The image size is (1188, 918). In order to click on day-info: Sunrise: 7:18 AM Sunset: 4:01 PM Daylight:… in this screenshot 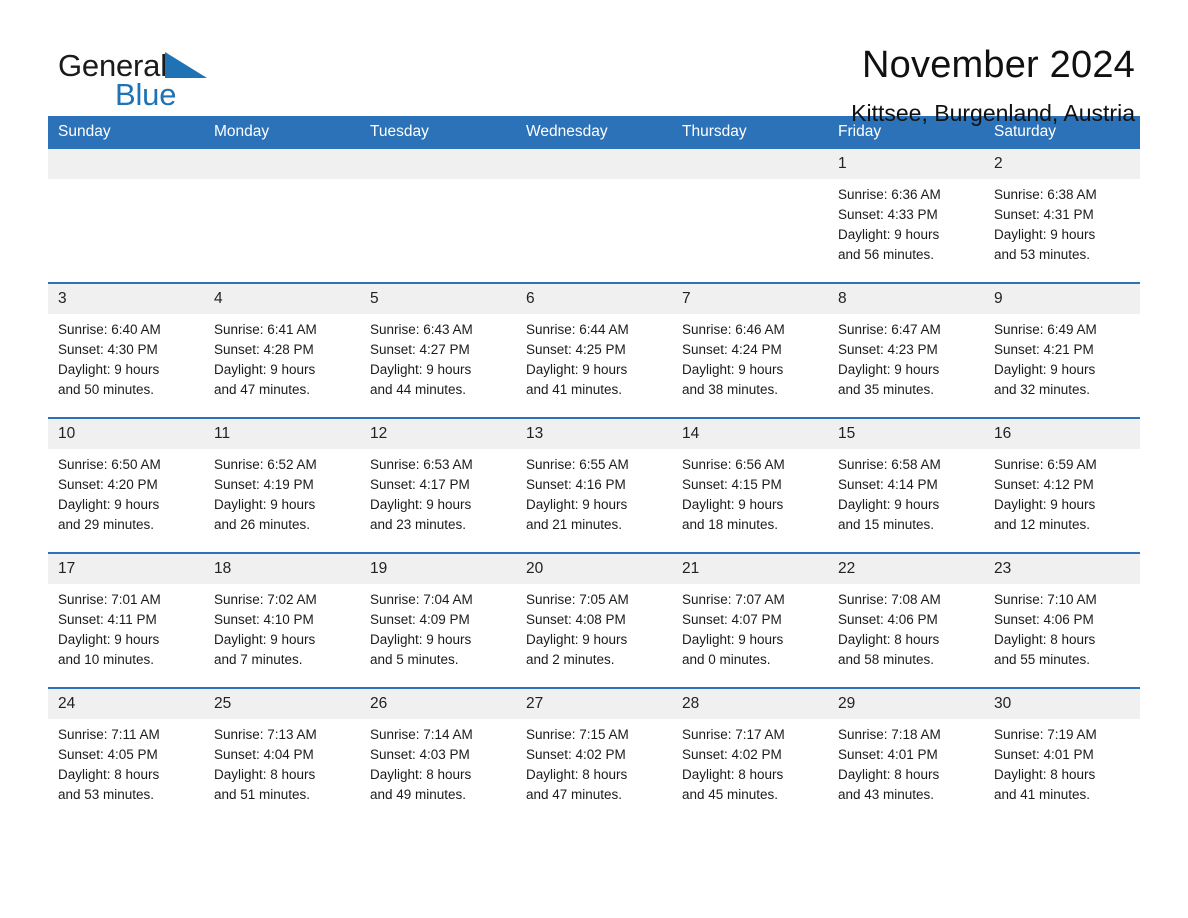, I will do `click(906, 762)`.